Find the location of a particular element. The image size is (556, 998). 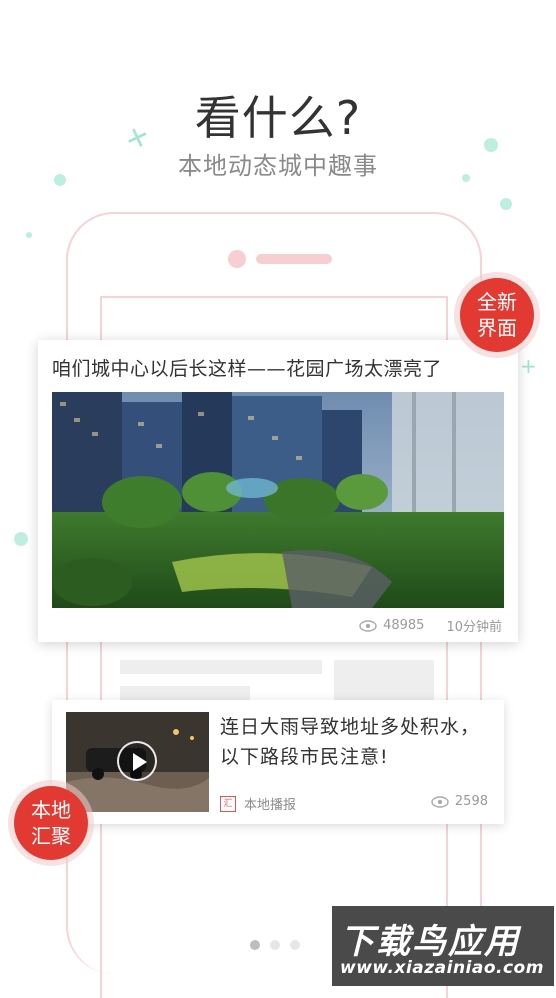

local-badge: 本地汇聚 is located at coordinates (51, 823).